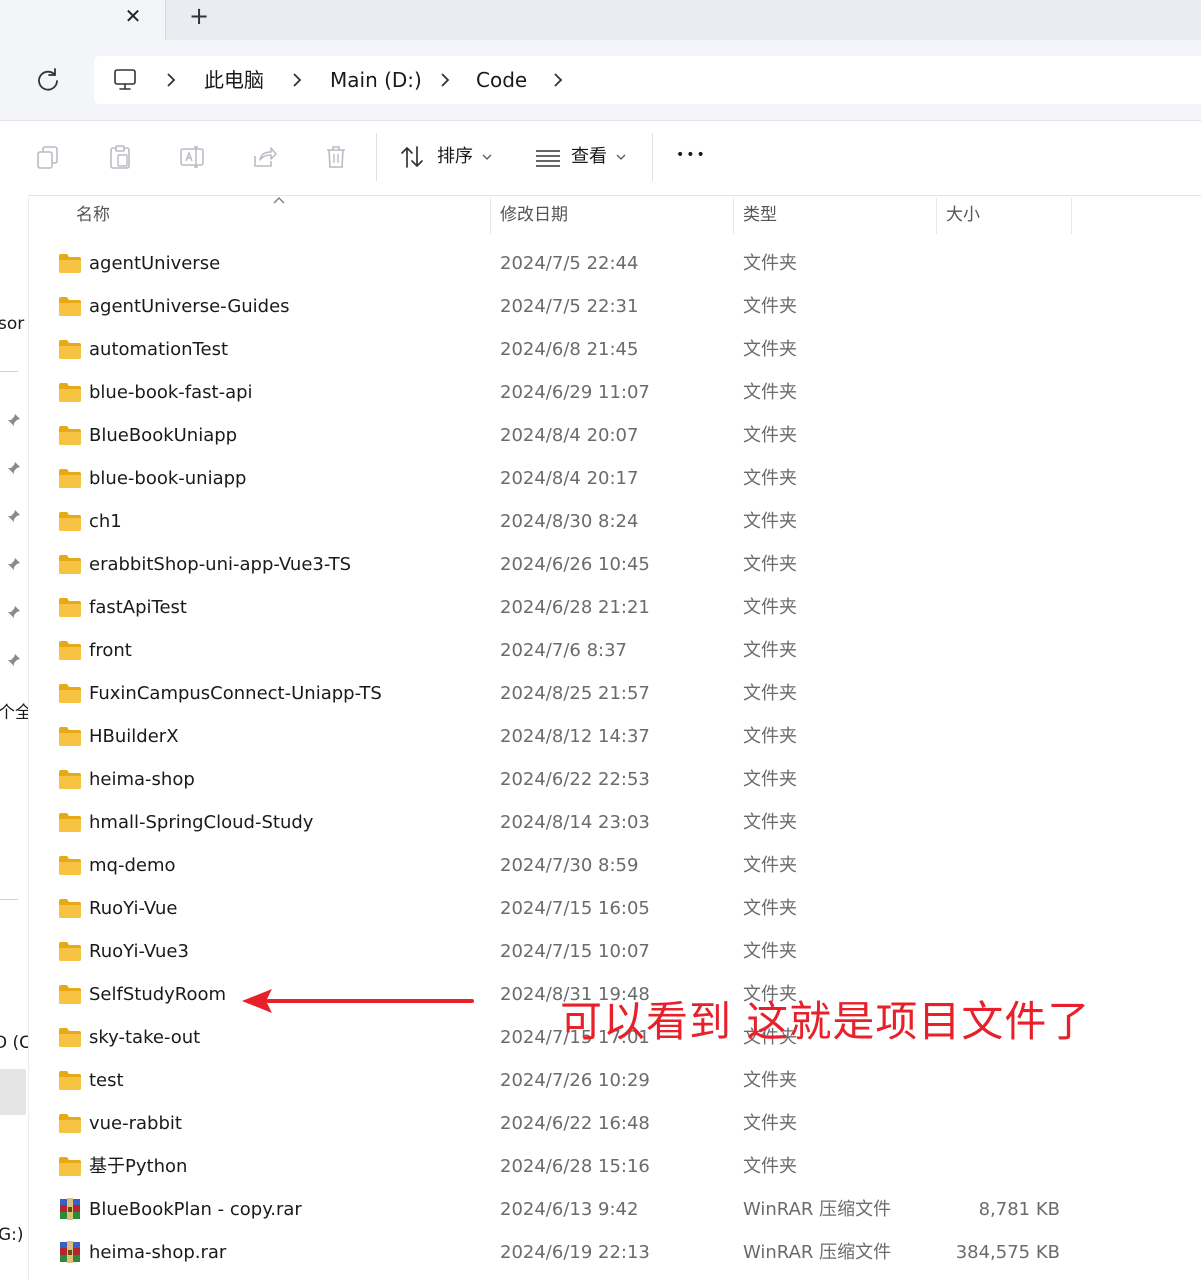  What do you see at coordinates (501, 80) in the screenshot?
I see `breadcrumb-code: Code` at bounding box center [501, 80].